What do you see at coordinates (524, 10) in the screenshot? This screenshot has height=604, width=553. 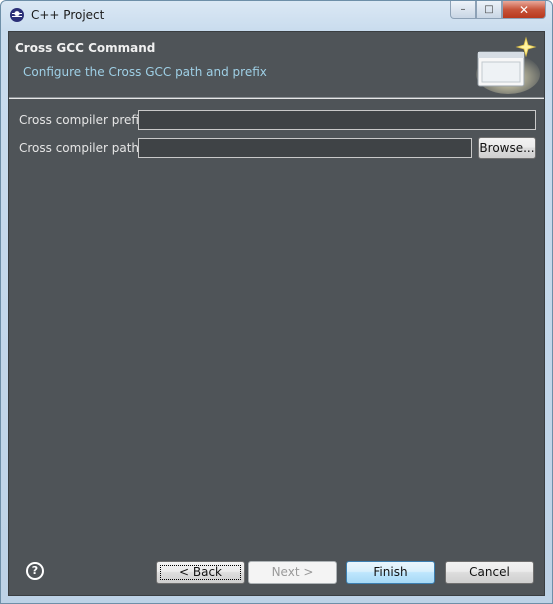 I see `close-button: ✕` at bounding box center [524, 10].